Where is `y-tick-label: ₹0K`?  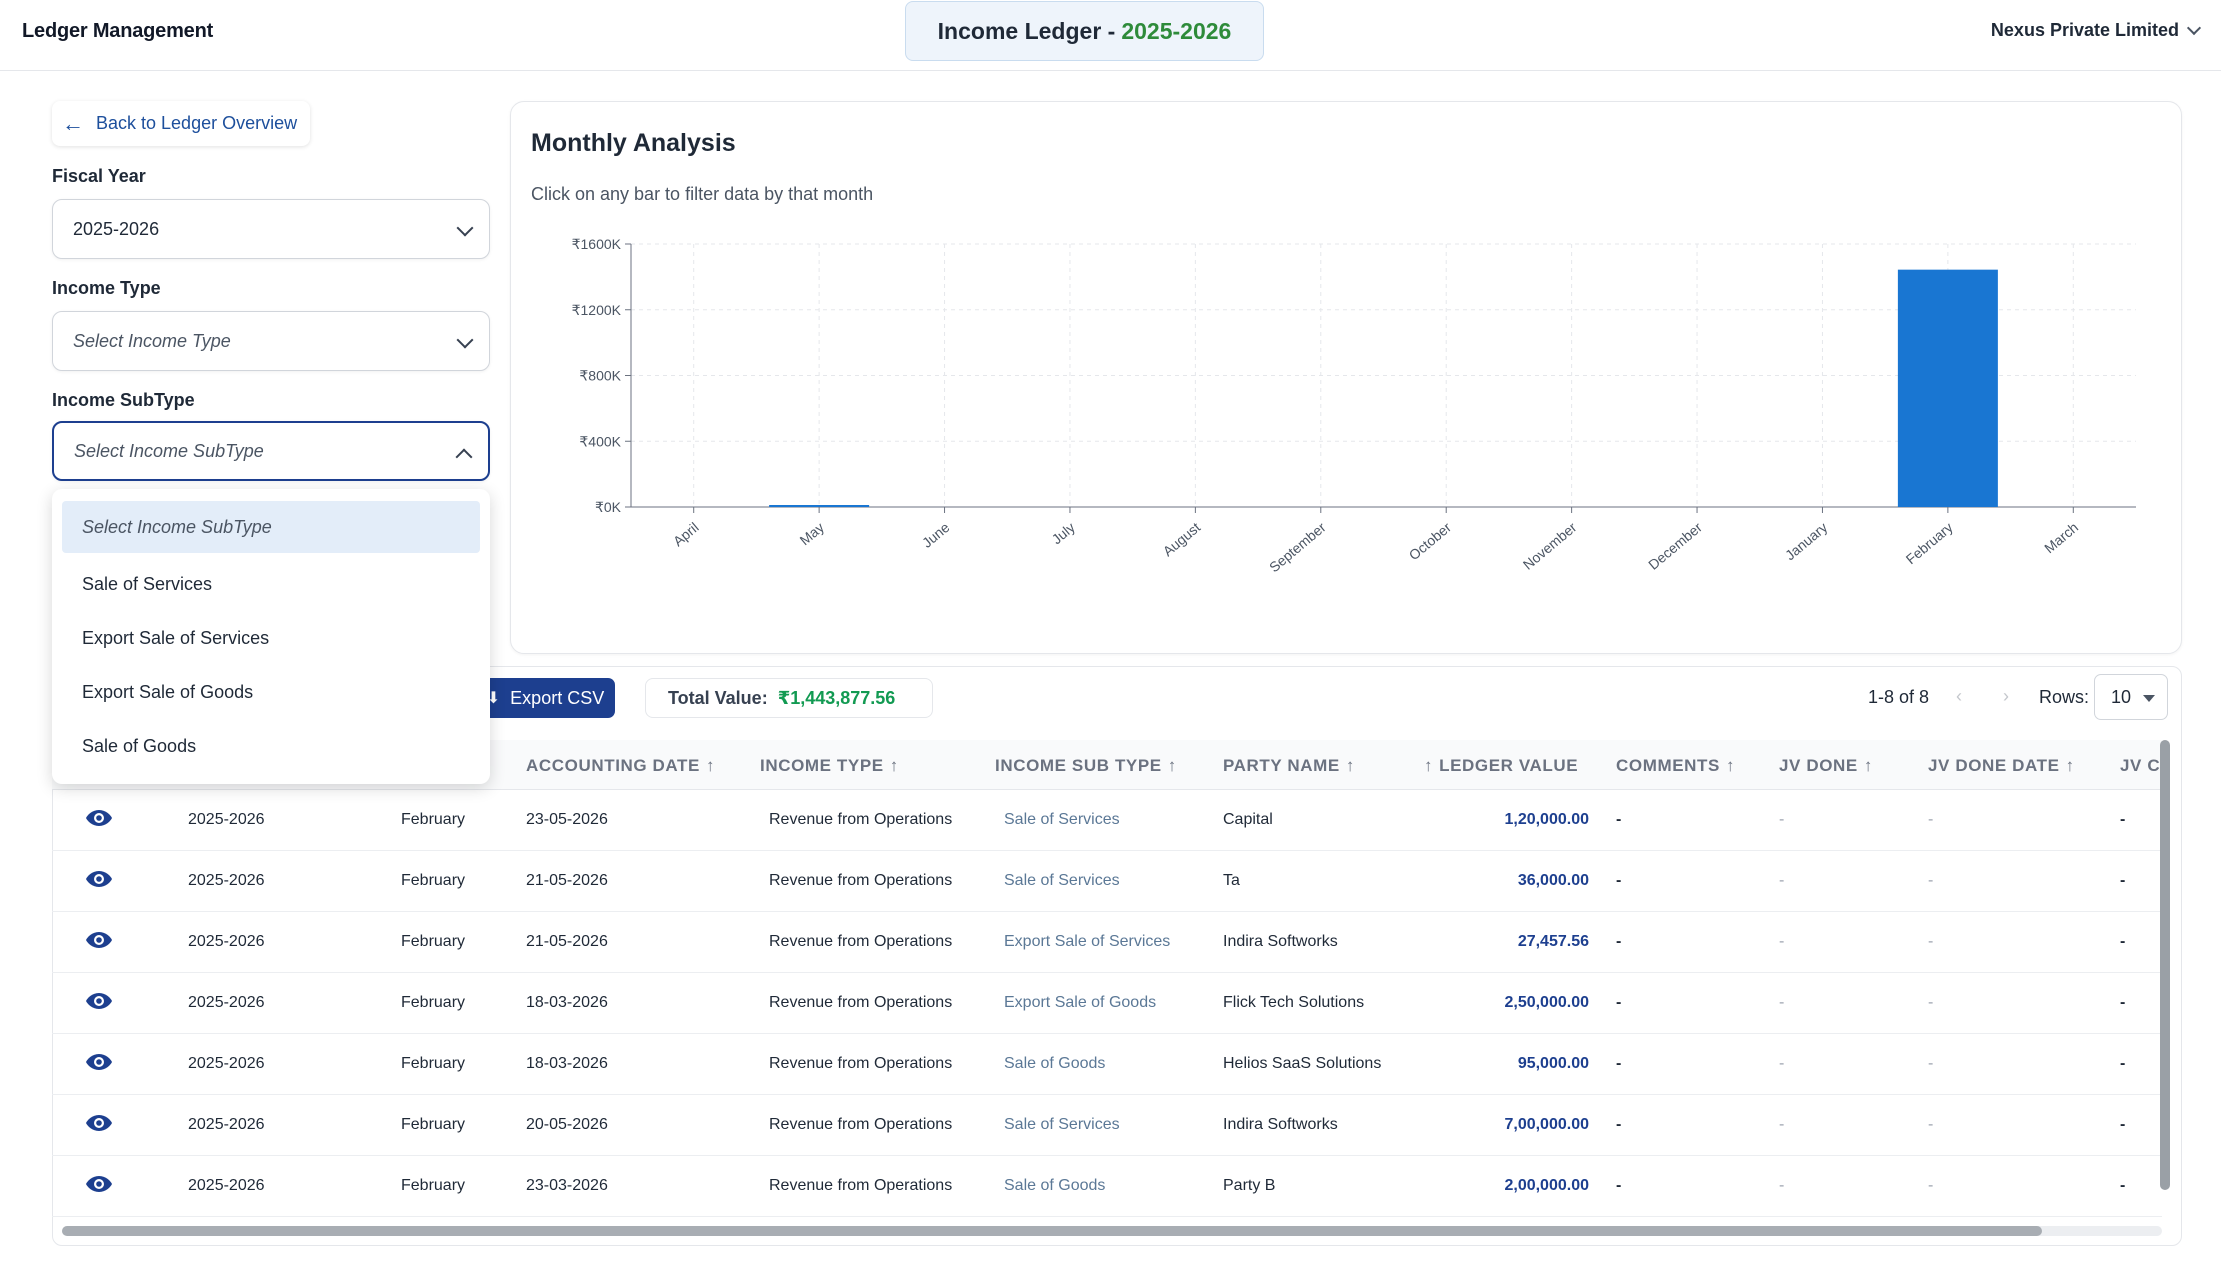 y-tick-label: ₹0K is located at coordinates (608, 507).